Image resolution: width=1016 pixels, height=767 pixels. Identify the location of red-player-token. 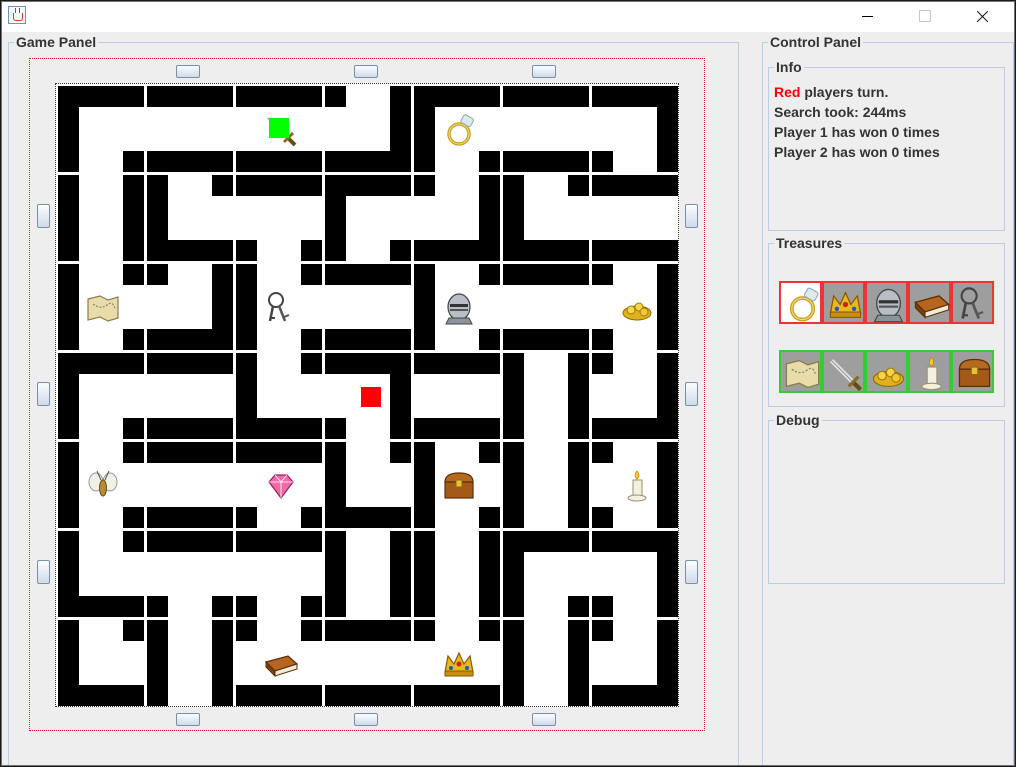
(371, 397).